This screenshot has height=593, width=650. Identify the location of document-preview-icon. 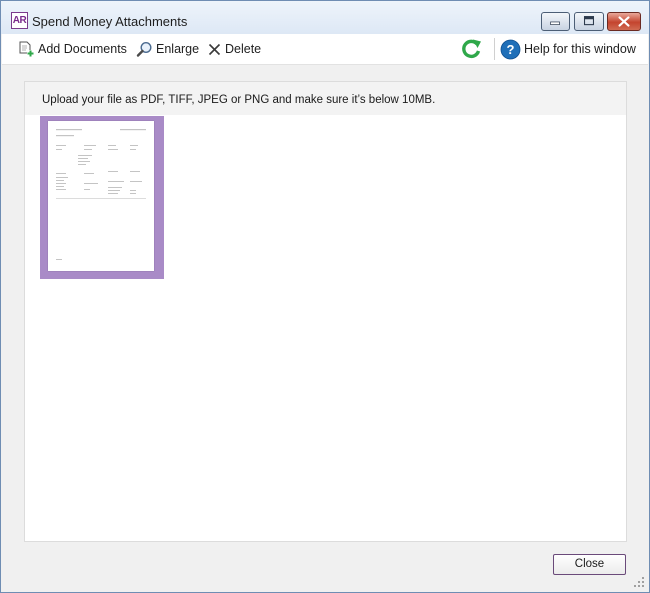
(101, 194).